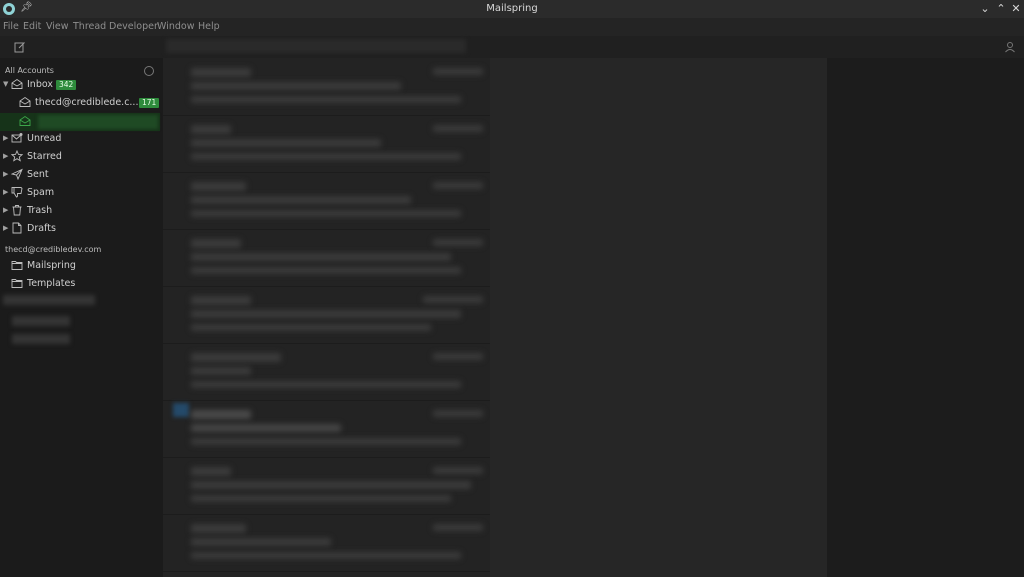 This screenshot has width=1024, height=577. What do you see at coordinates (32, 26) in the screenshot?
I see `menu-edit: Edit` at bounding box center [32, 26].